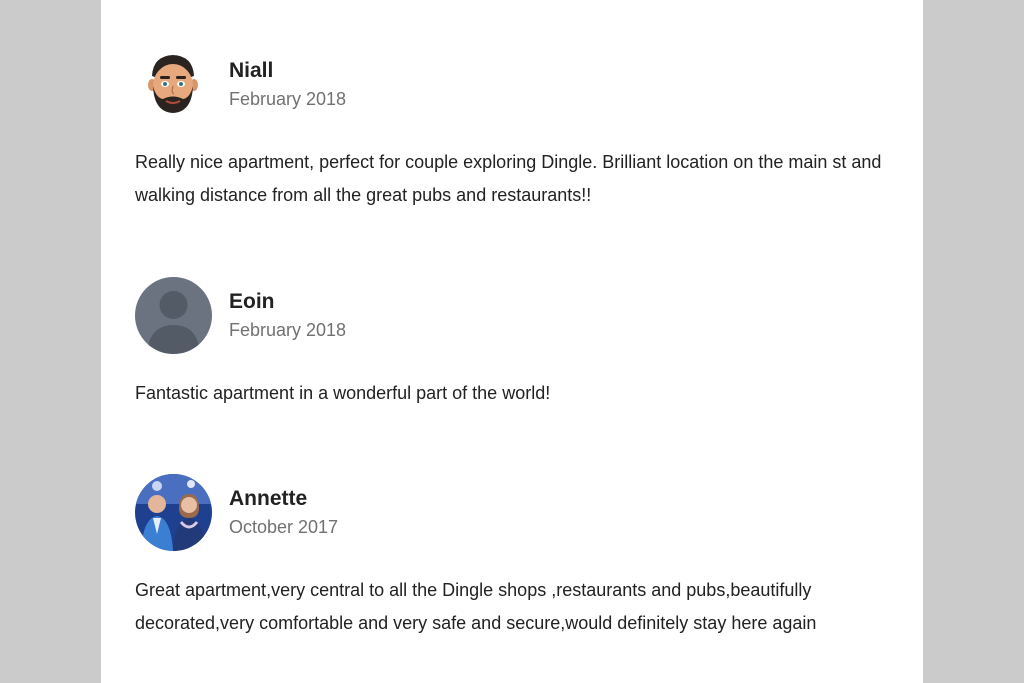 The height and width of the screenshot is (683, 1024). What do you see at coordinates (251, 71) in the screenshot?
I see `reviewer-name: Niall` at bounding box center [251, 71].